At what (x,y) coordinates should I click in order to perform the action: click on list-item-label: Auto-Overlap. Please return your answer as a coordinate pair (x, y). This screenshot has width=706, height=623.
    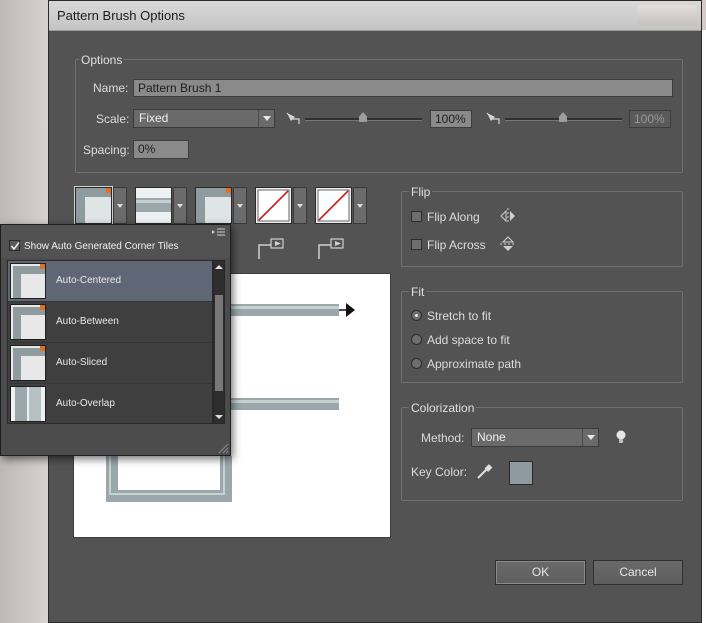
    Looking at the image, I should click on (85, 403).